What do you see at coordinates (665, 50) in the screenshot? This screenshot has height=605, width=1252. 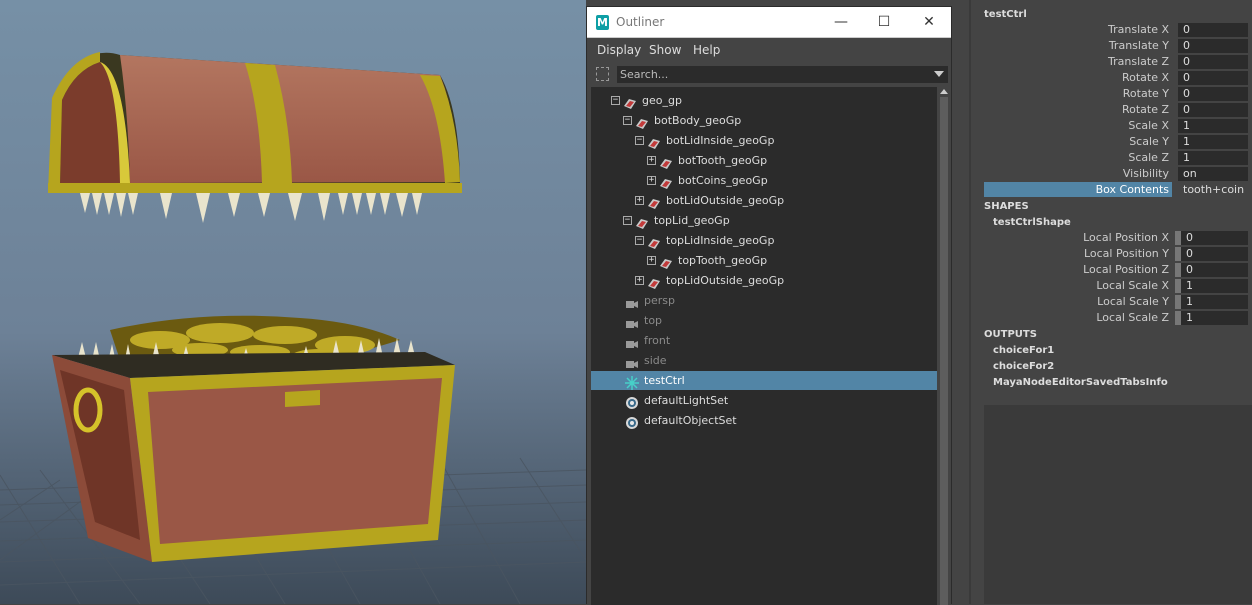 I see `menu-show: Show` at bounding box center [665, 50].